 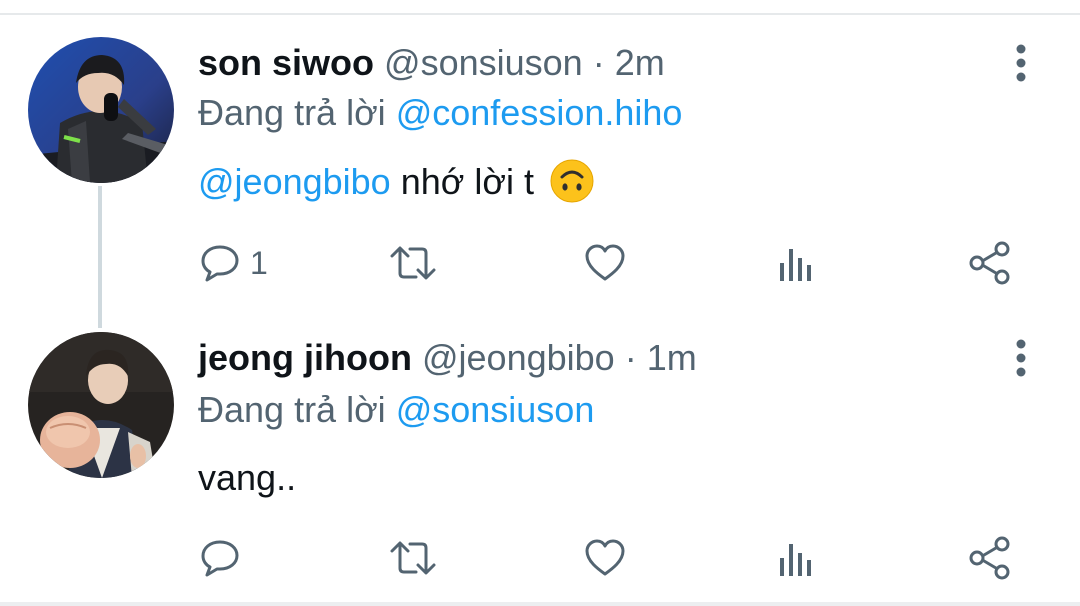 What do you see at coordinates (539, 112) in the screenshot?
I see `replying-to-mention: @confession.hiho` at bounding box center [539, 112].